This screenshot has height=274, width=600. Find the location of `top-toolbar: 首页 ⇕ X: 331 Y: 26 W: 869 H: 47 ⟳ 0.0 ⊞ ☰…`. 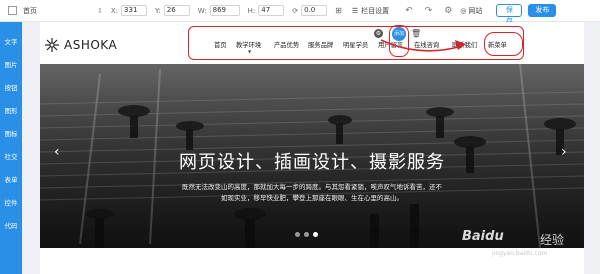

top-toolbar: 首页 ⇕ X: 331 Y: 26 W: 869 H: 47 ⟳ 0.0 ⊞ ☰… is located at coordinates (300, 12).